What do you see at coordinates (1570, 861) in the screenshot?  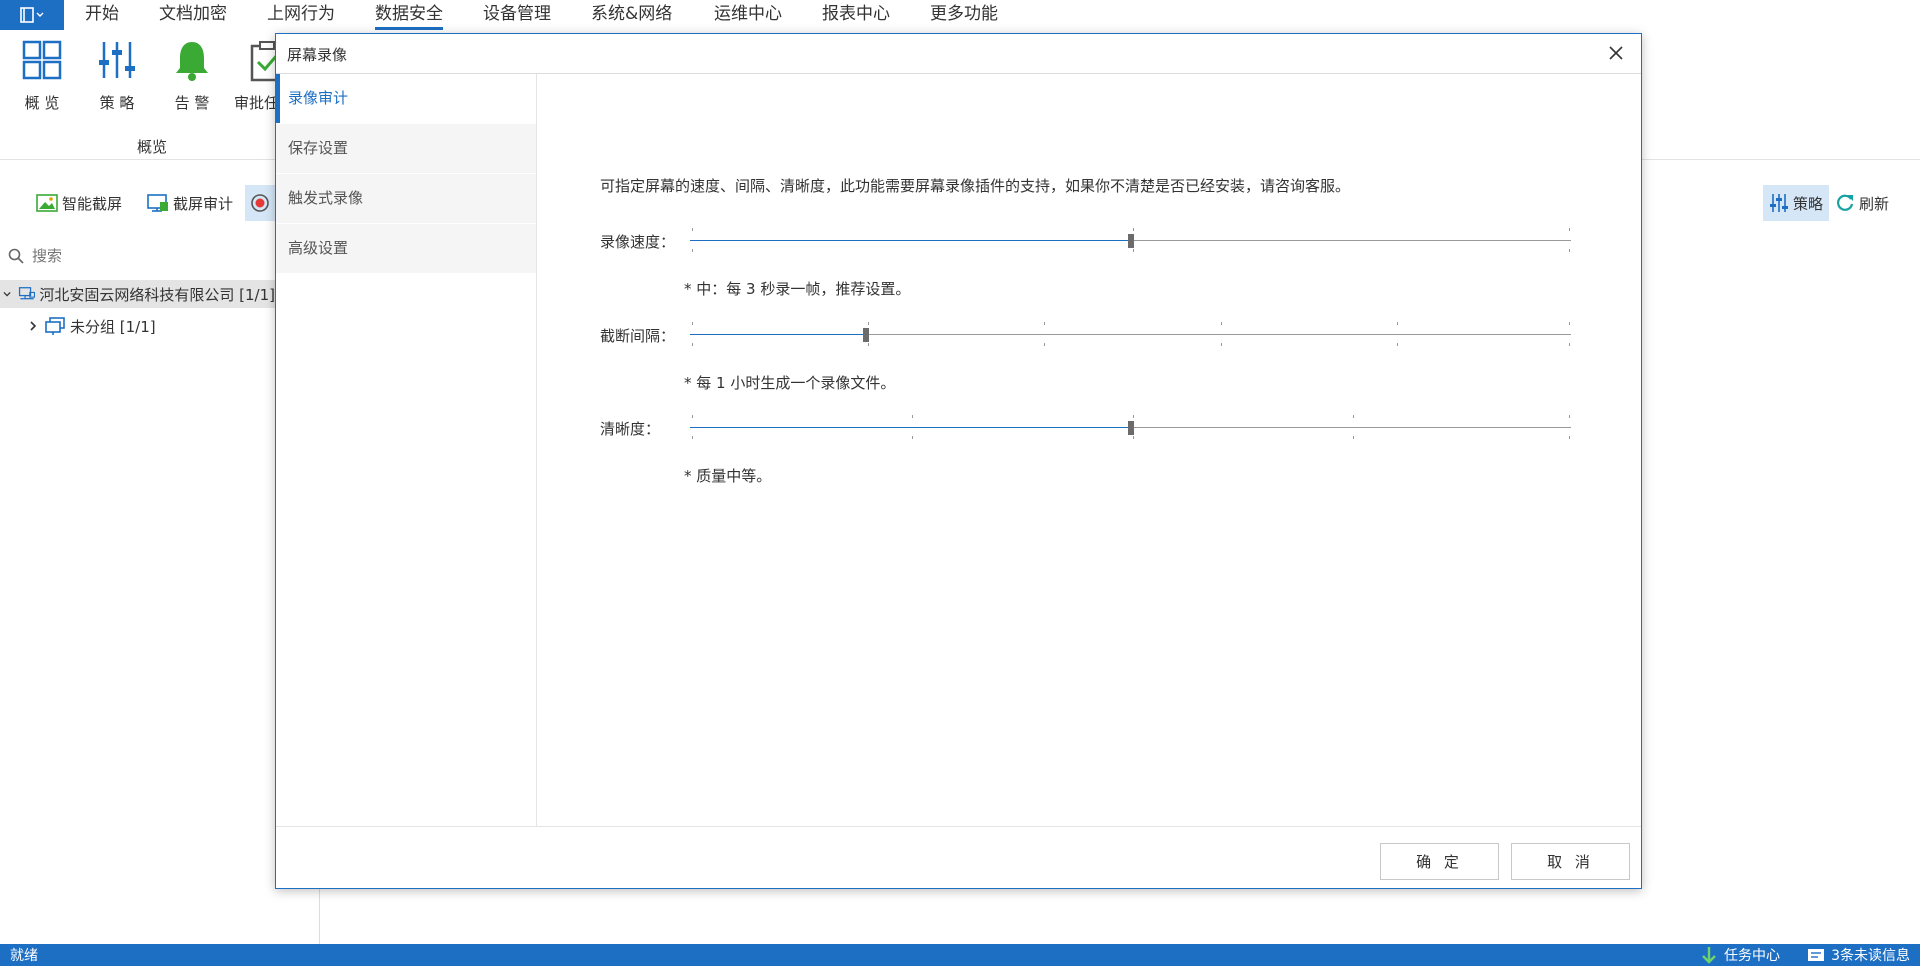 I see `cancel-button: 取 消` at bounding box center [1570, 861].